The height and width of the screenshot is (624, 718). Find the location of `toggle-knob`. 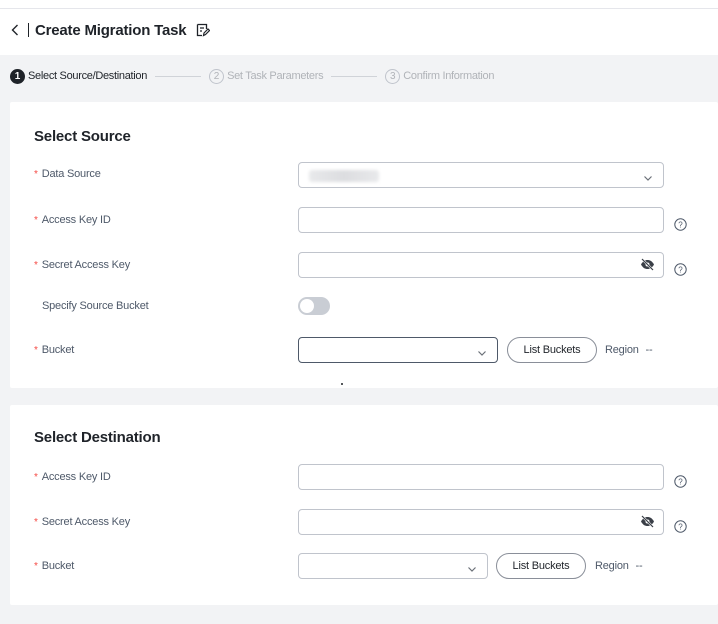

toggle-knob is located at coordinates (307, 306).